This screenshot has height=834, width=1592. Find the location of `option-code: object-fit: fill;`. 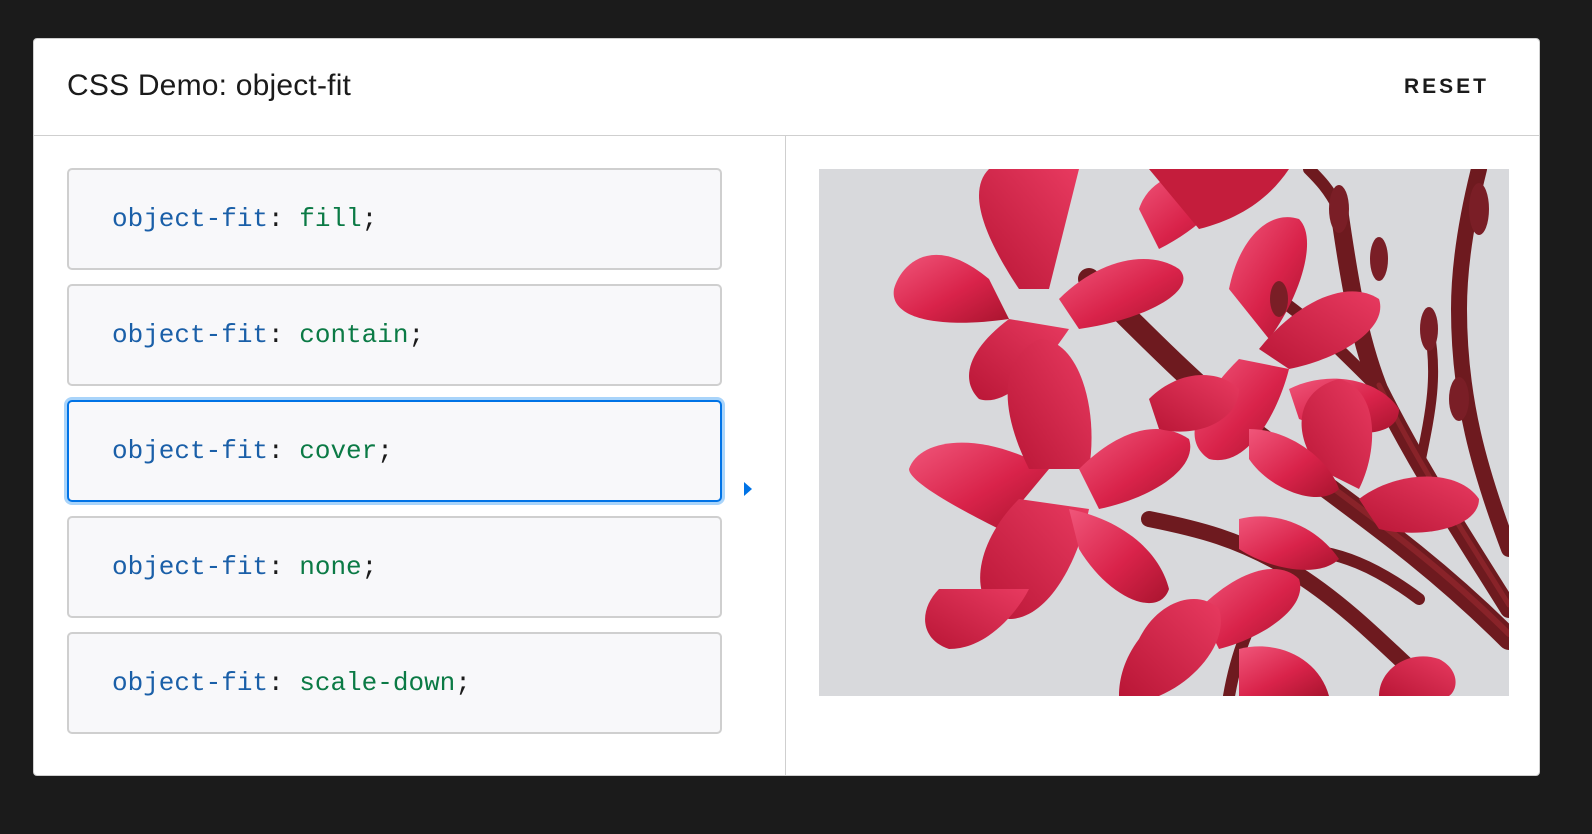

option-code: object-fit: fill; is located at coordinates (244, 219).